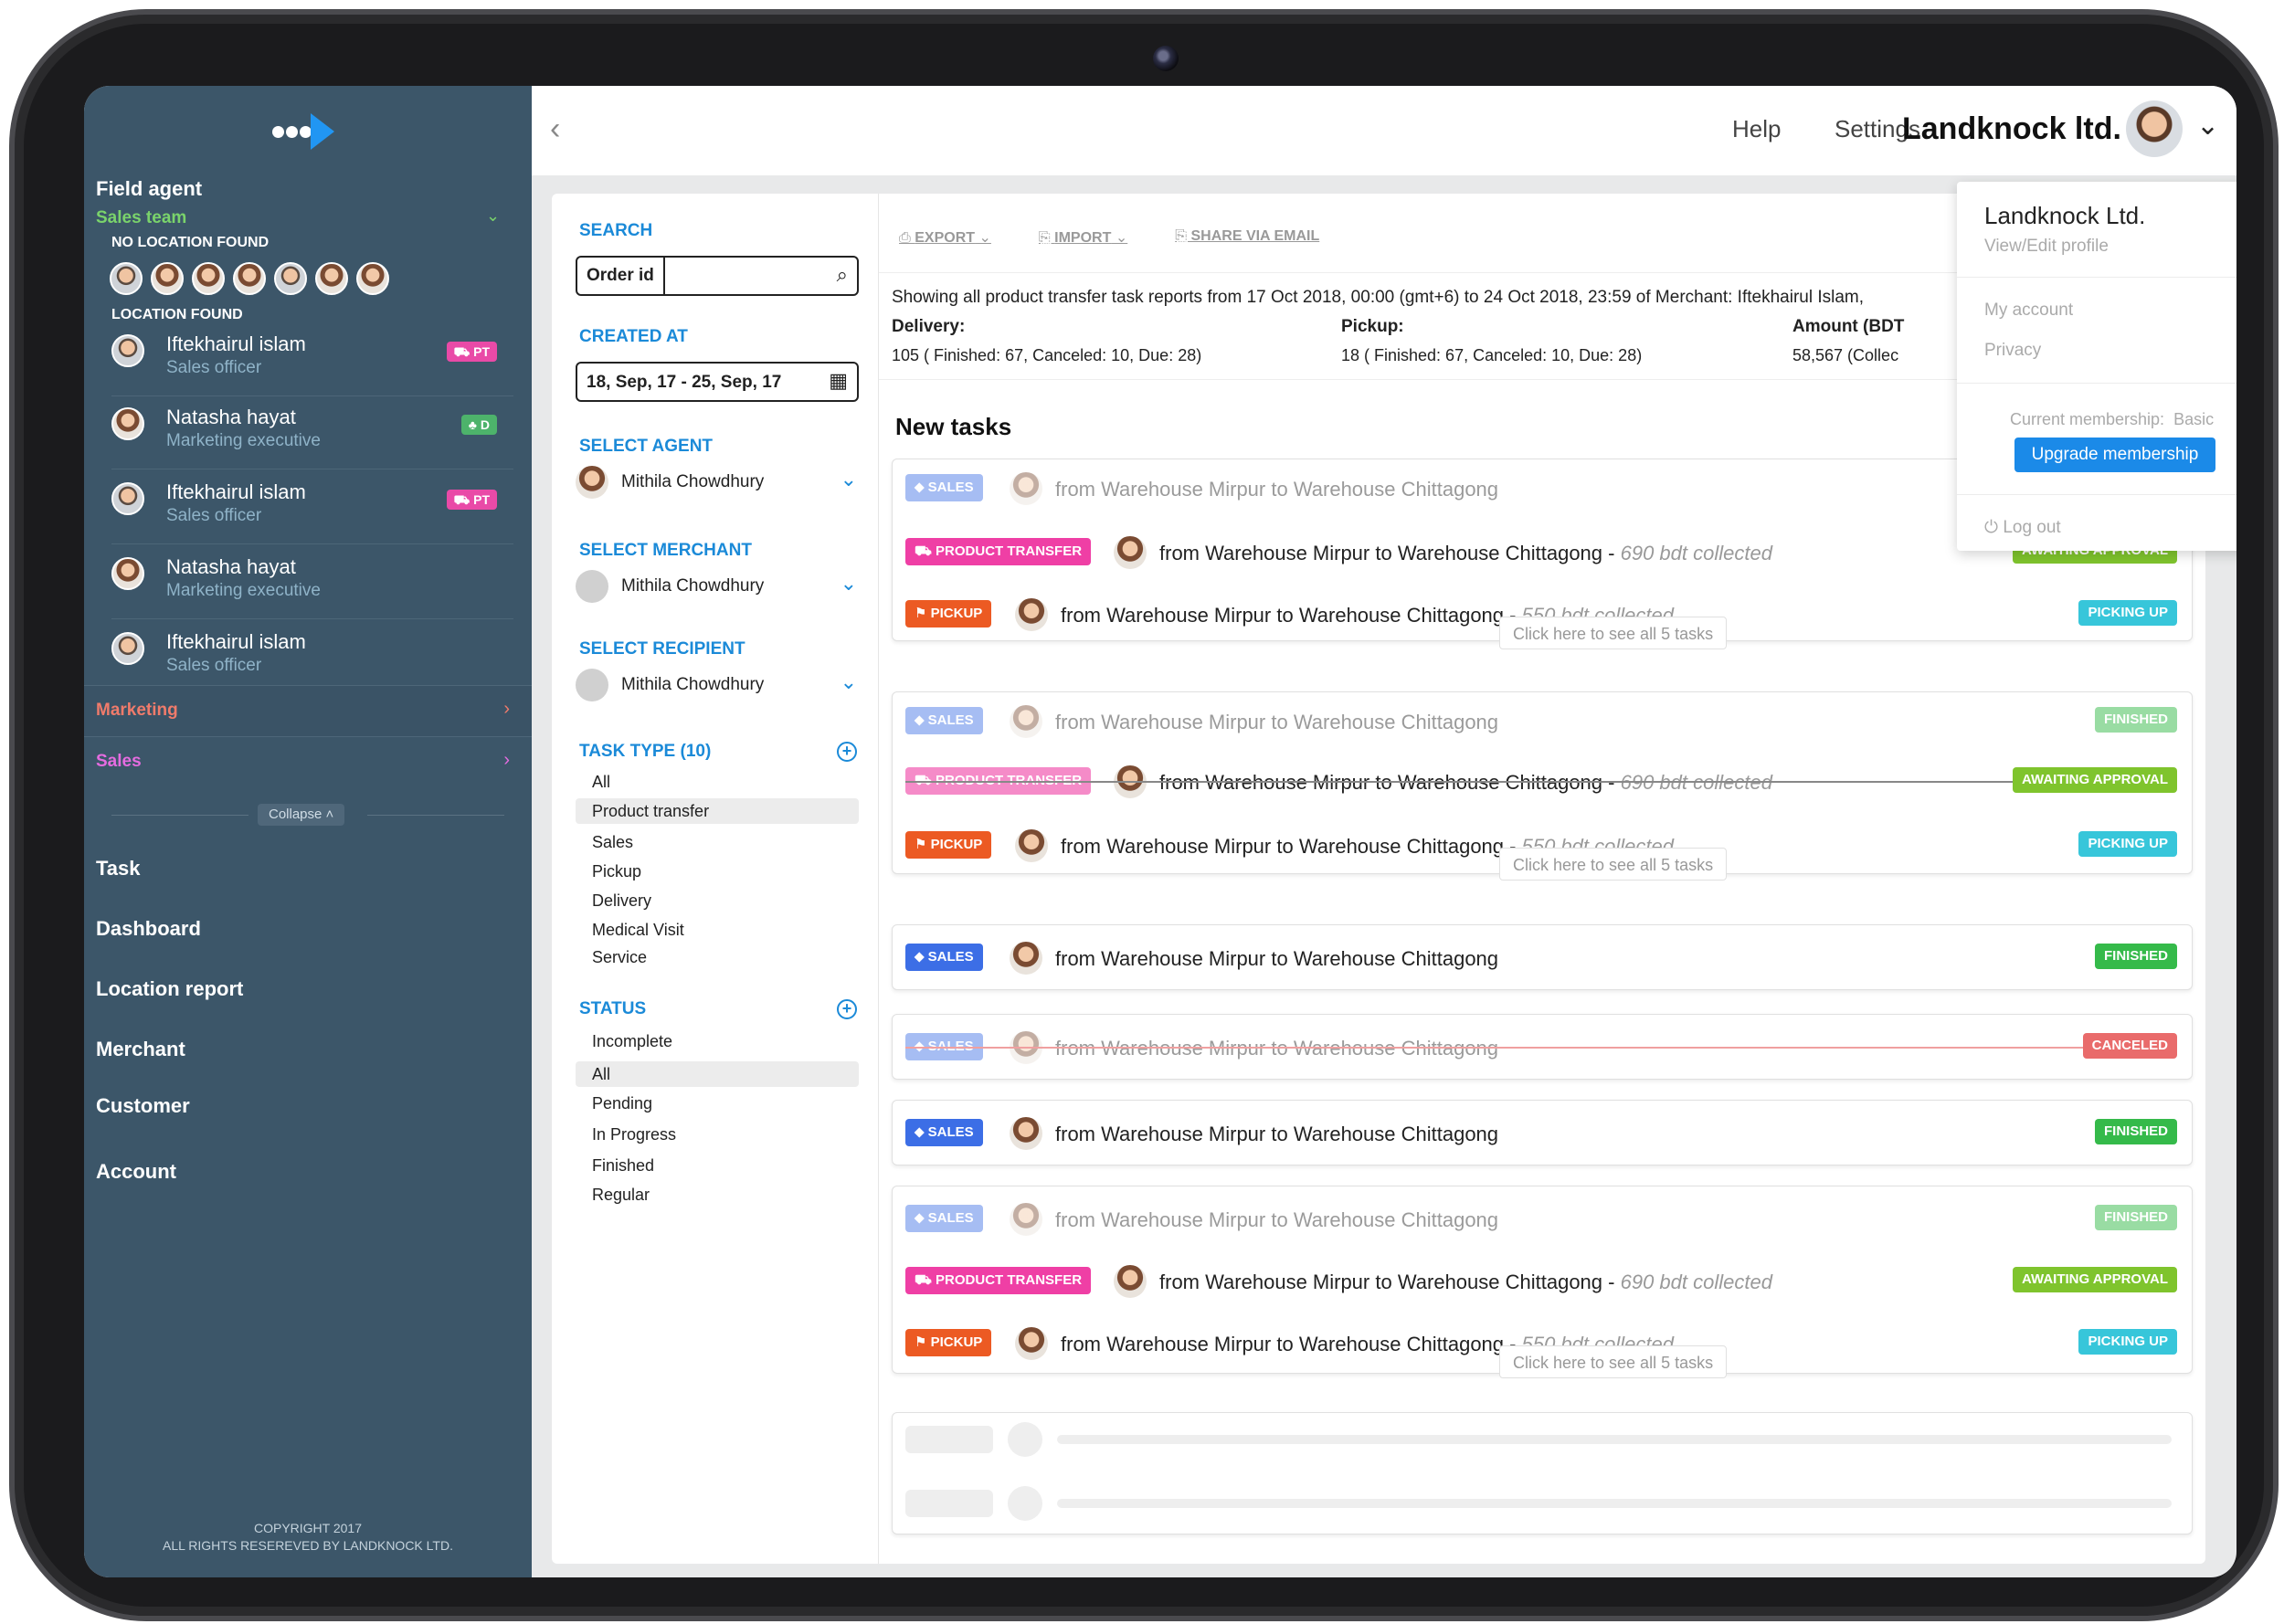  I want to click on unlocated-agents, so click(249, 278).